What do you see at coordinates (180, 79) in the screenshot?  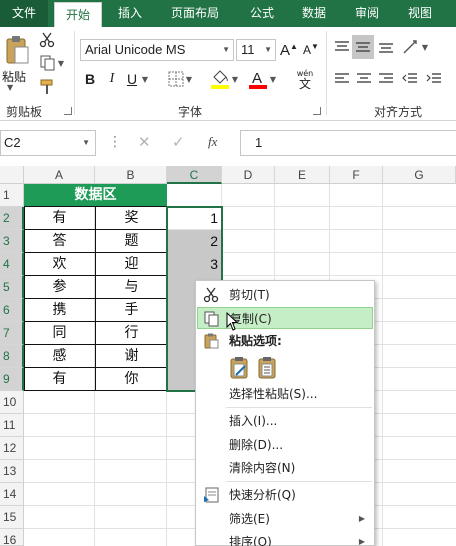 I see `borders-button: ▼` at bounding box center [180, 79].